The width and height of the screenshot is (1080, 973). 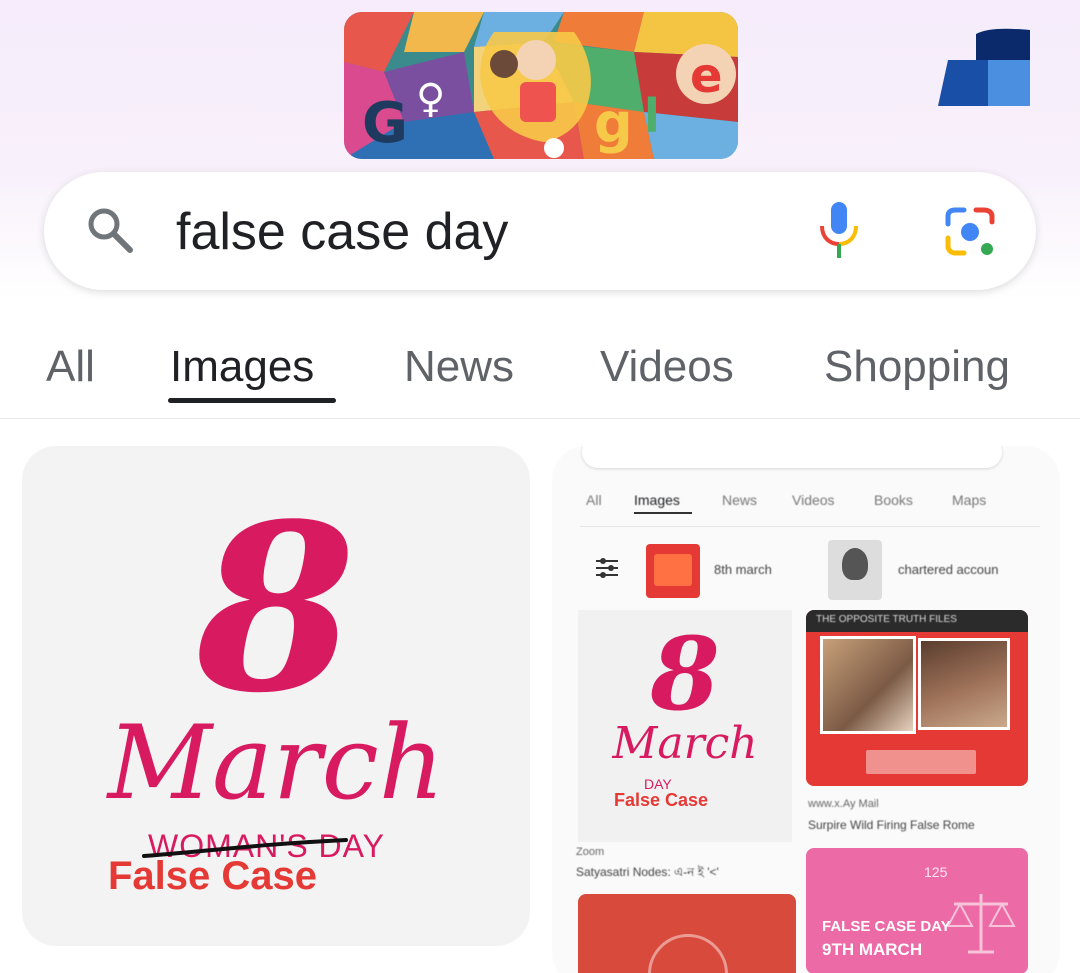 What do you see at coordinates (652, 116) in the screenshot?
I see `svg-text: l` at bounding box center [652, 116].